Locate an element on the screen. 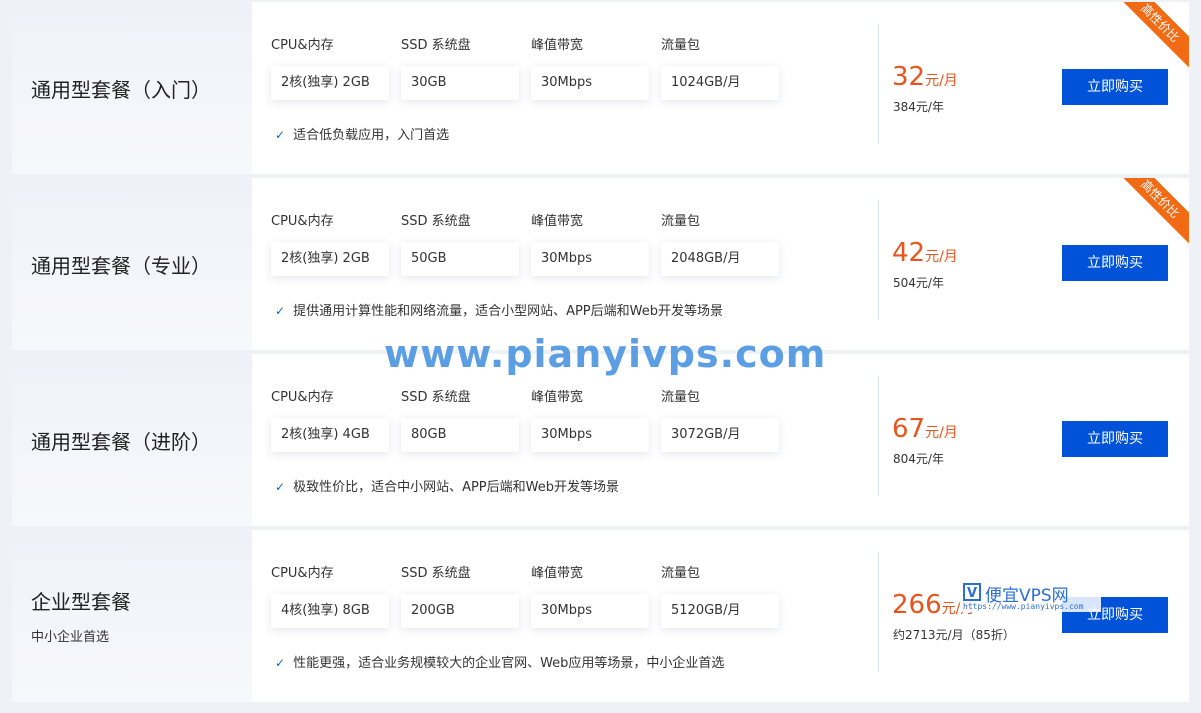 The height and width of the screenshot is (713, 1201). plan-name: 企业型套餐 is located at coordinates (81, 602).